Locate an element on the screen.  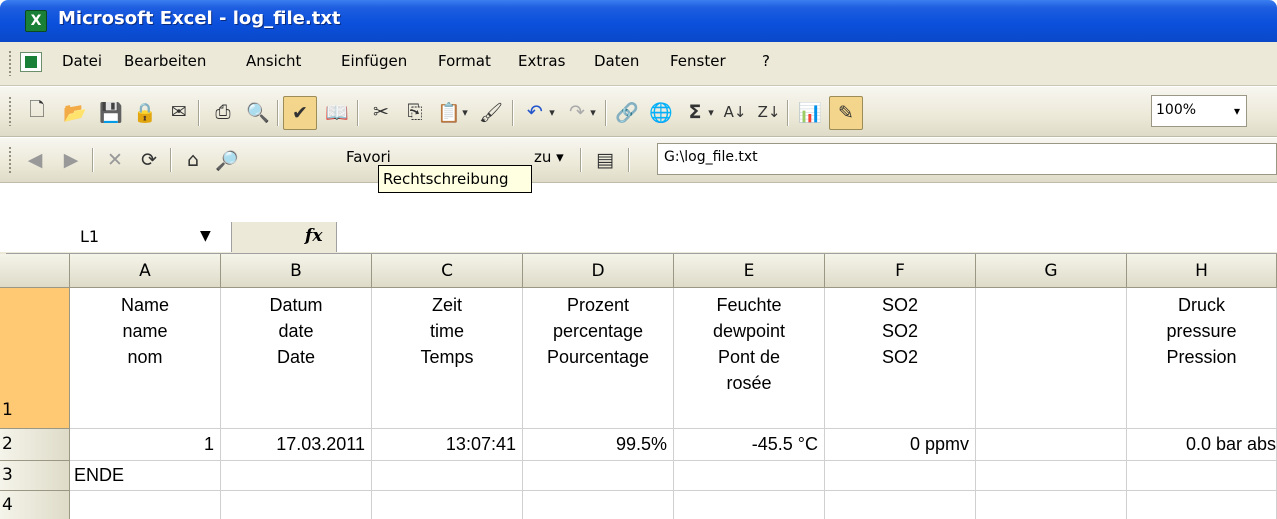
print-preview-icon: 🔍 is located at coordinates (258, 112).